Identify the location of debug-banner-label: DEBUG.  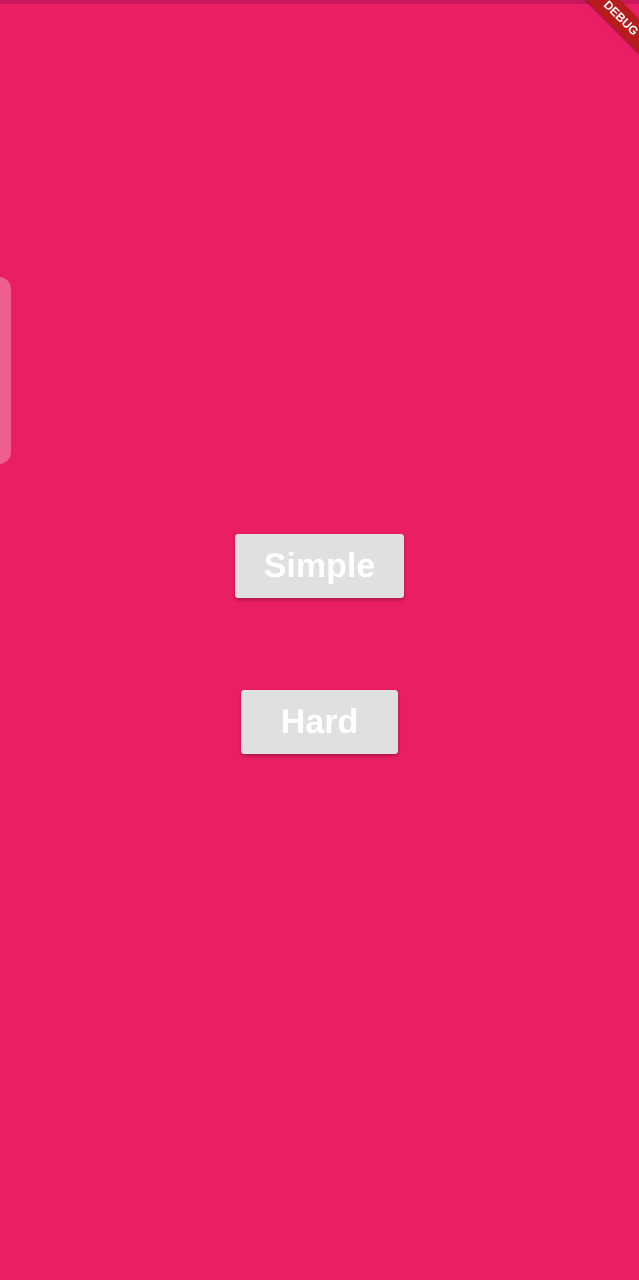
(609, 30).